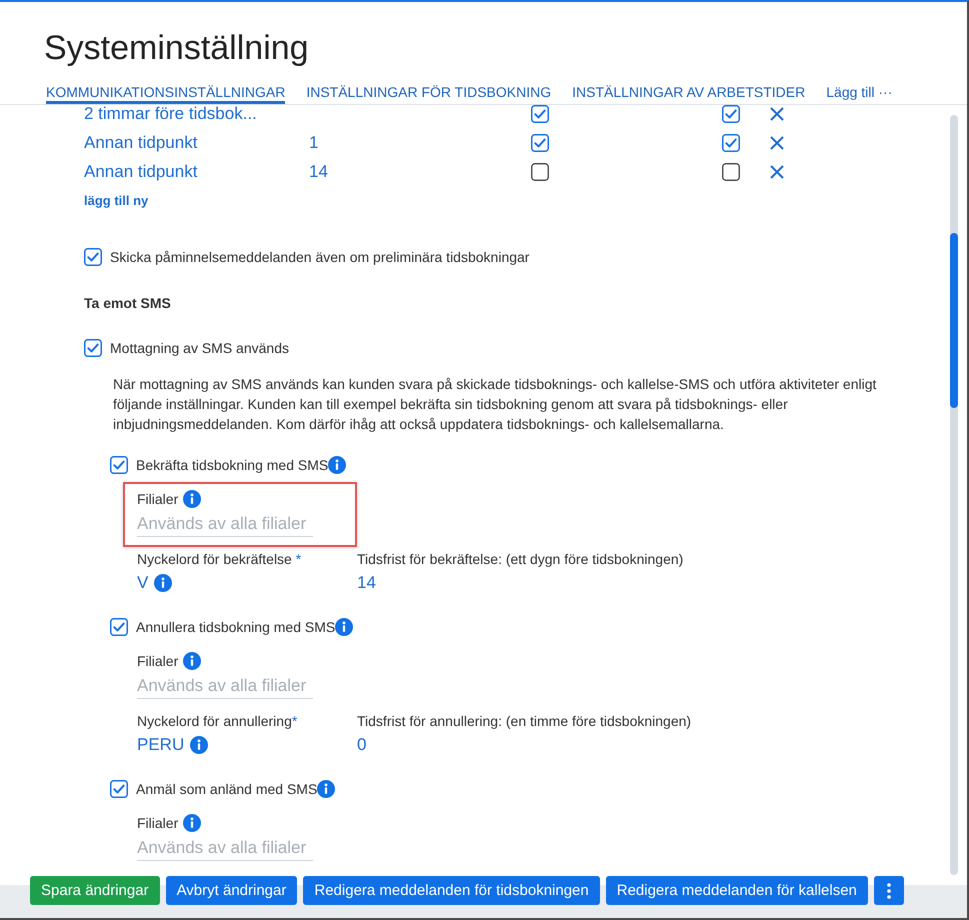 The height and width of the screenshot is (920, 969). Describe the element at coordinates (689, 91) in the screenshot. I see `tab: INSTÄLLNINGAR AV ARBETSTIDER` at that location.